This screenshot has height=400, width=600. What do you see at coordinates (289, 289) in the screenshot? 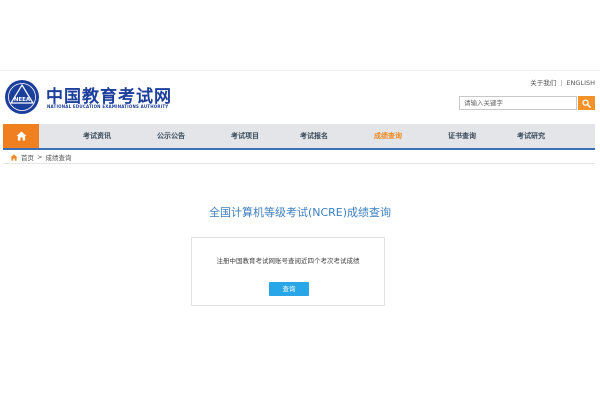
I see `query-button: 查询` at bounding box center [289, 289].